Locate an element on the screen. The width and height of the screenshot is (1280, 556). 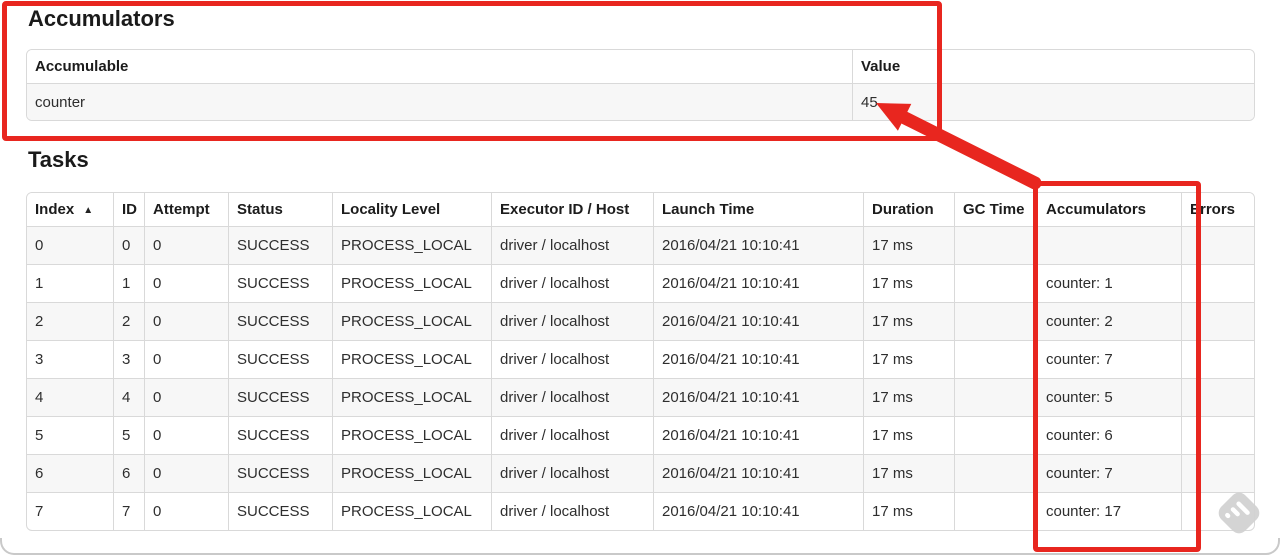
task-cell-index: 0 is located at coordinates (70, 245).